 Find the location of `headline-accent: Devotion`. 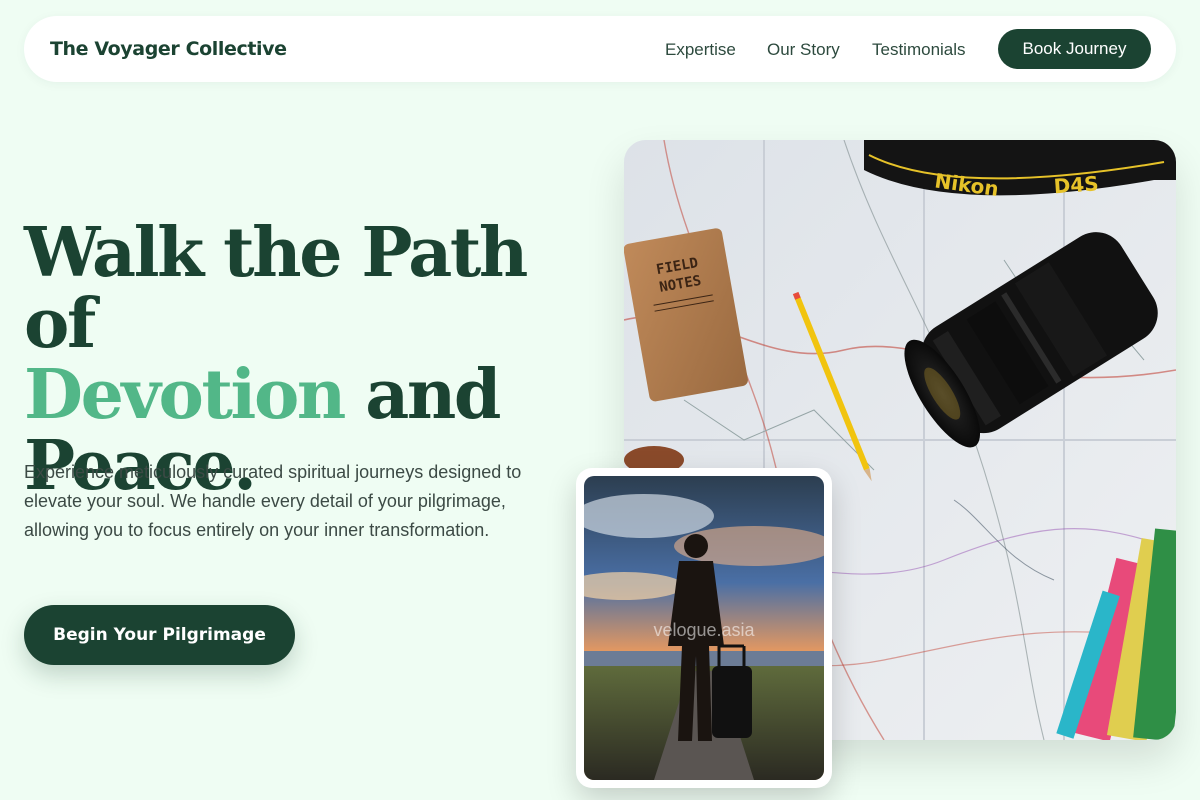

headline-accent: Devotion is located at coordinates (185, 395).